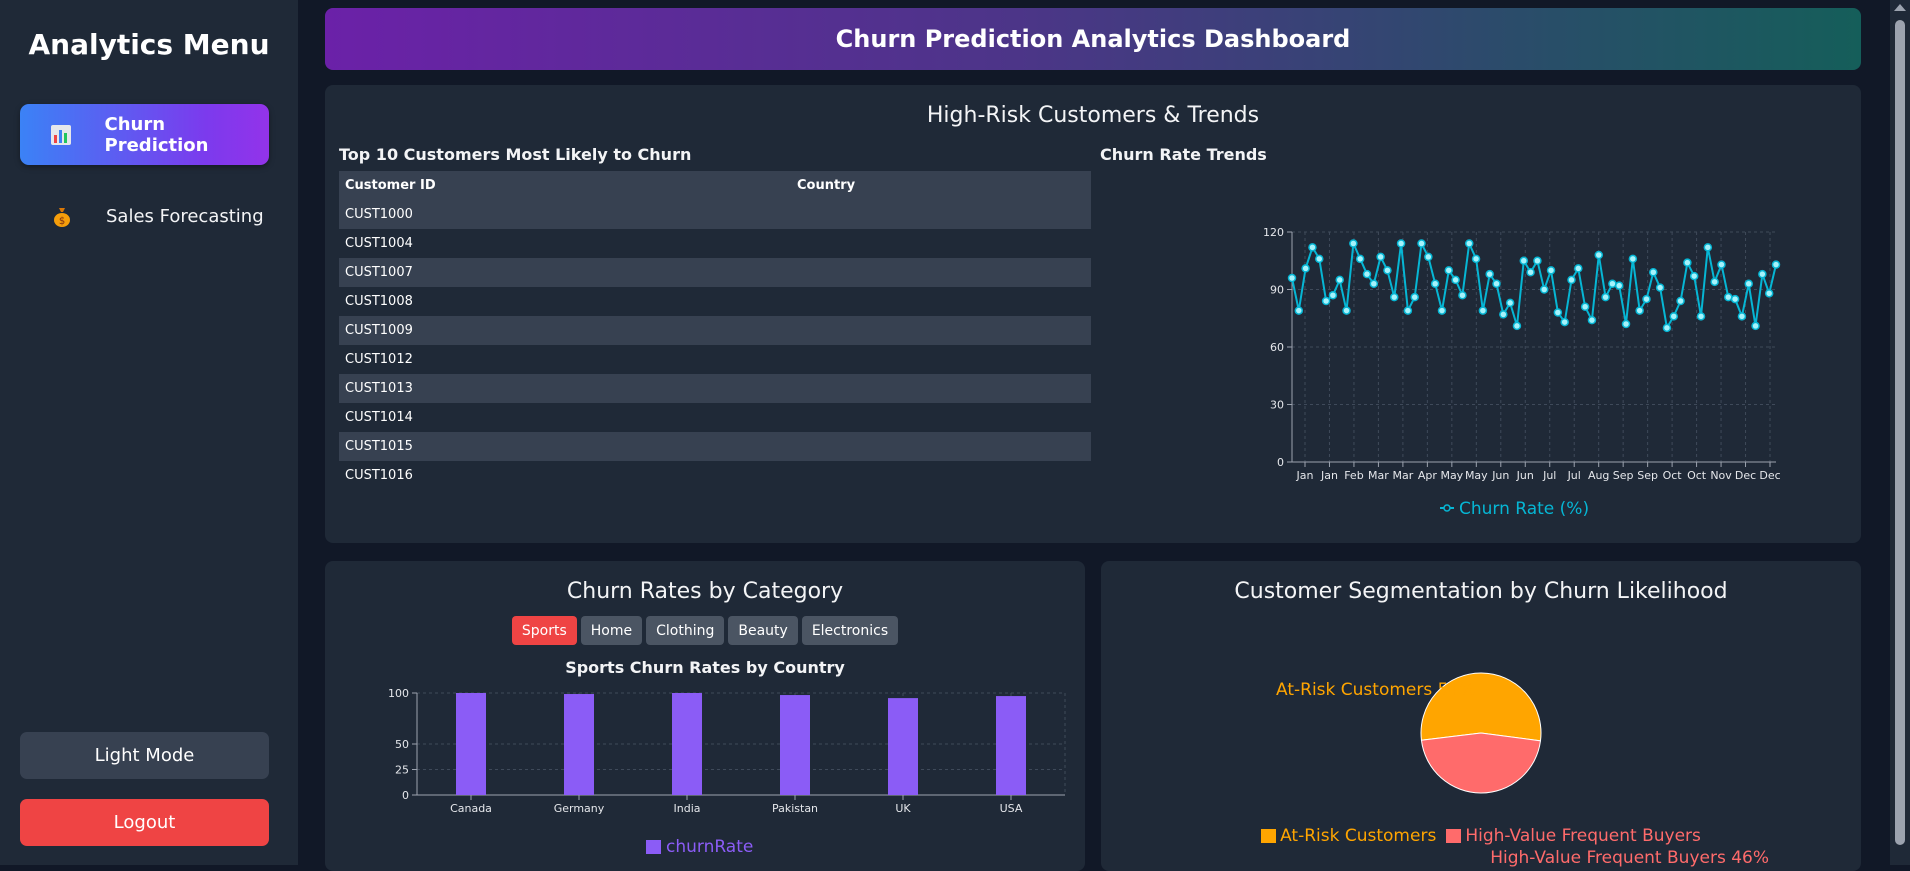 The height and width of the screenshot is (871, 1910). Describe the element at coordinates (715, 446) in the screenshot. I see `table-row: CUST1015` at that location.